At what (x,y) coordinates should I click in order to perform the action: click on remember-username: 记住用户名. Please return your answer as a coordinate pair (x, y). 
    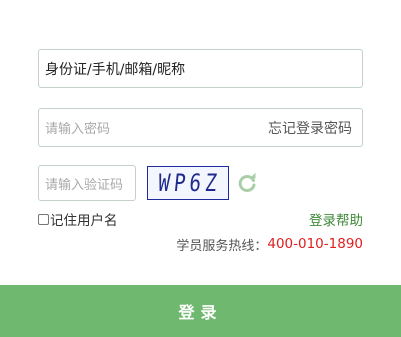
    Looking at the image, I should click on (78, 219).